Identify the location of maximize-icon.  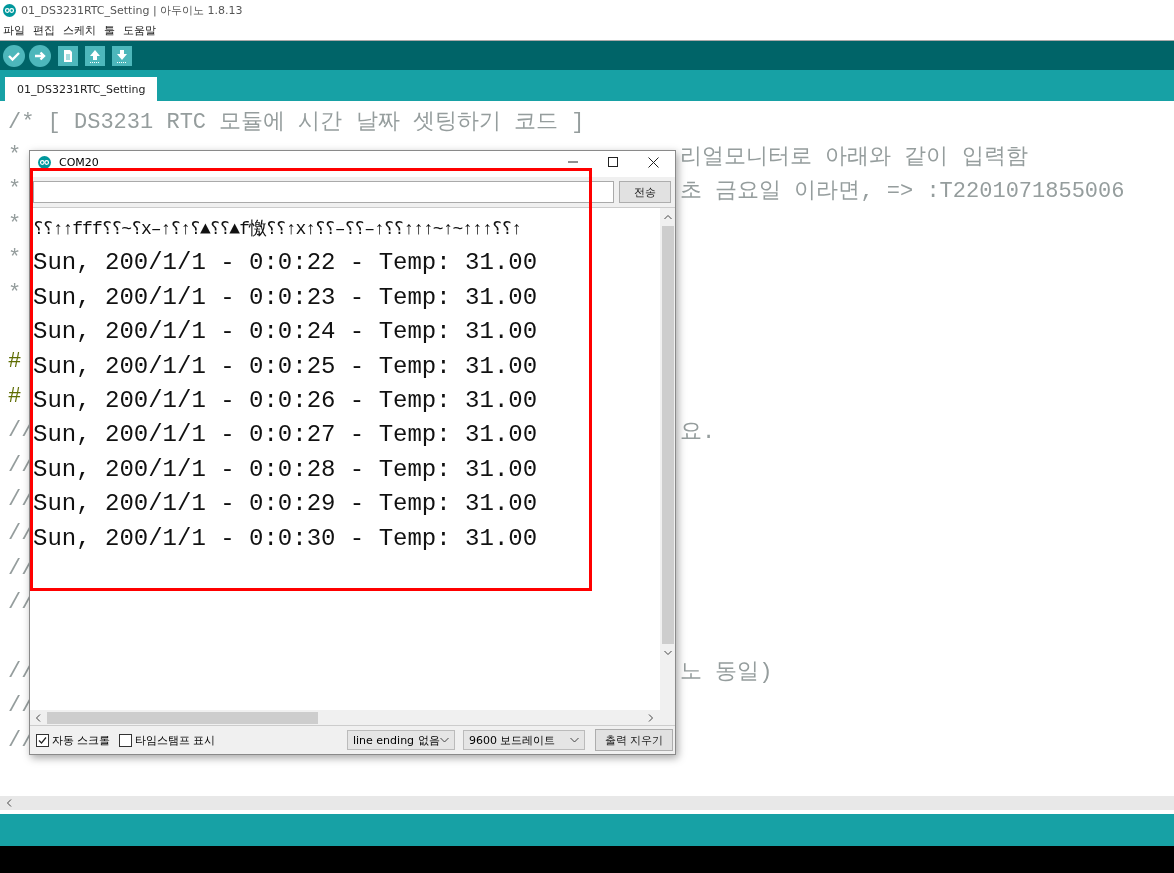
(613, 162).